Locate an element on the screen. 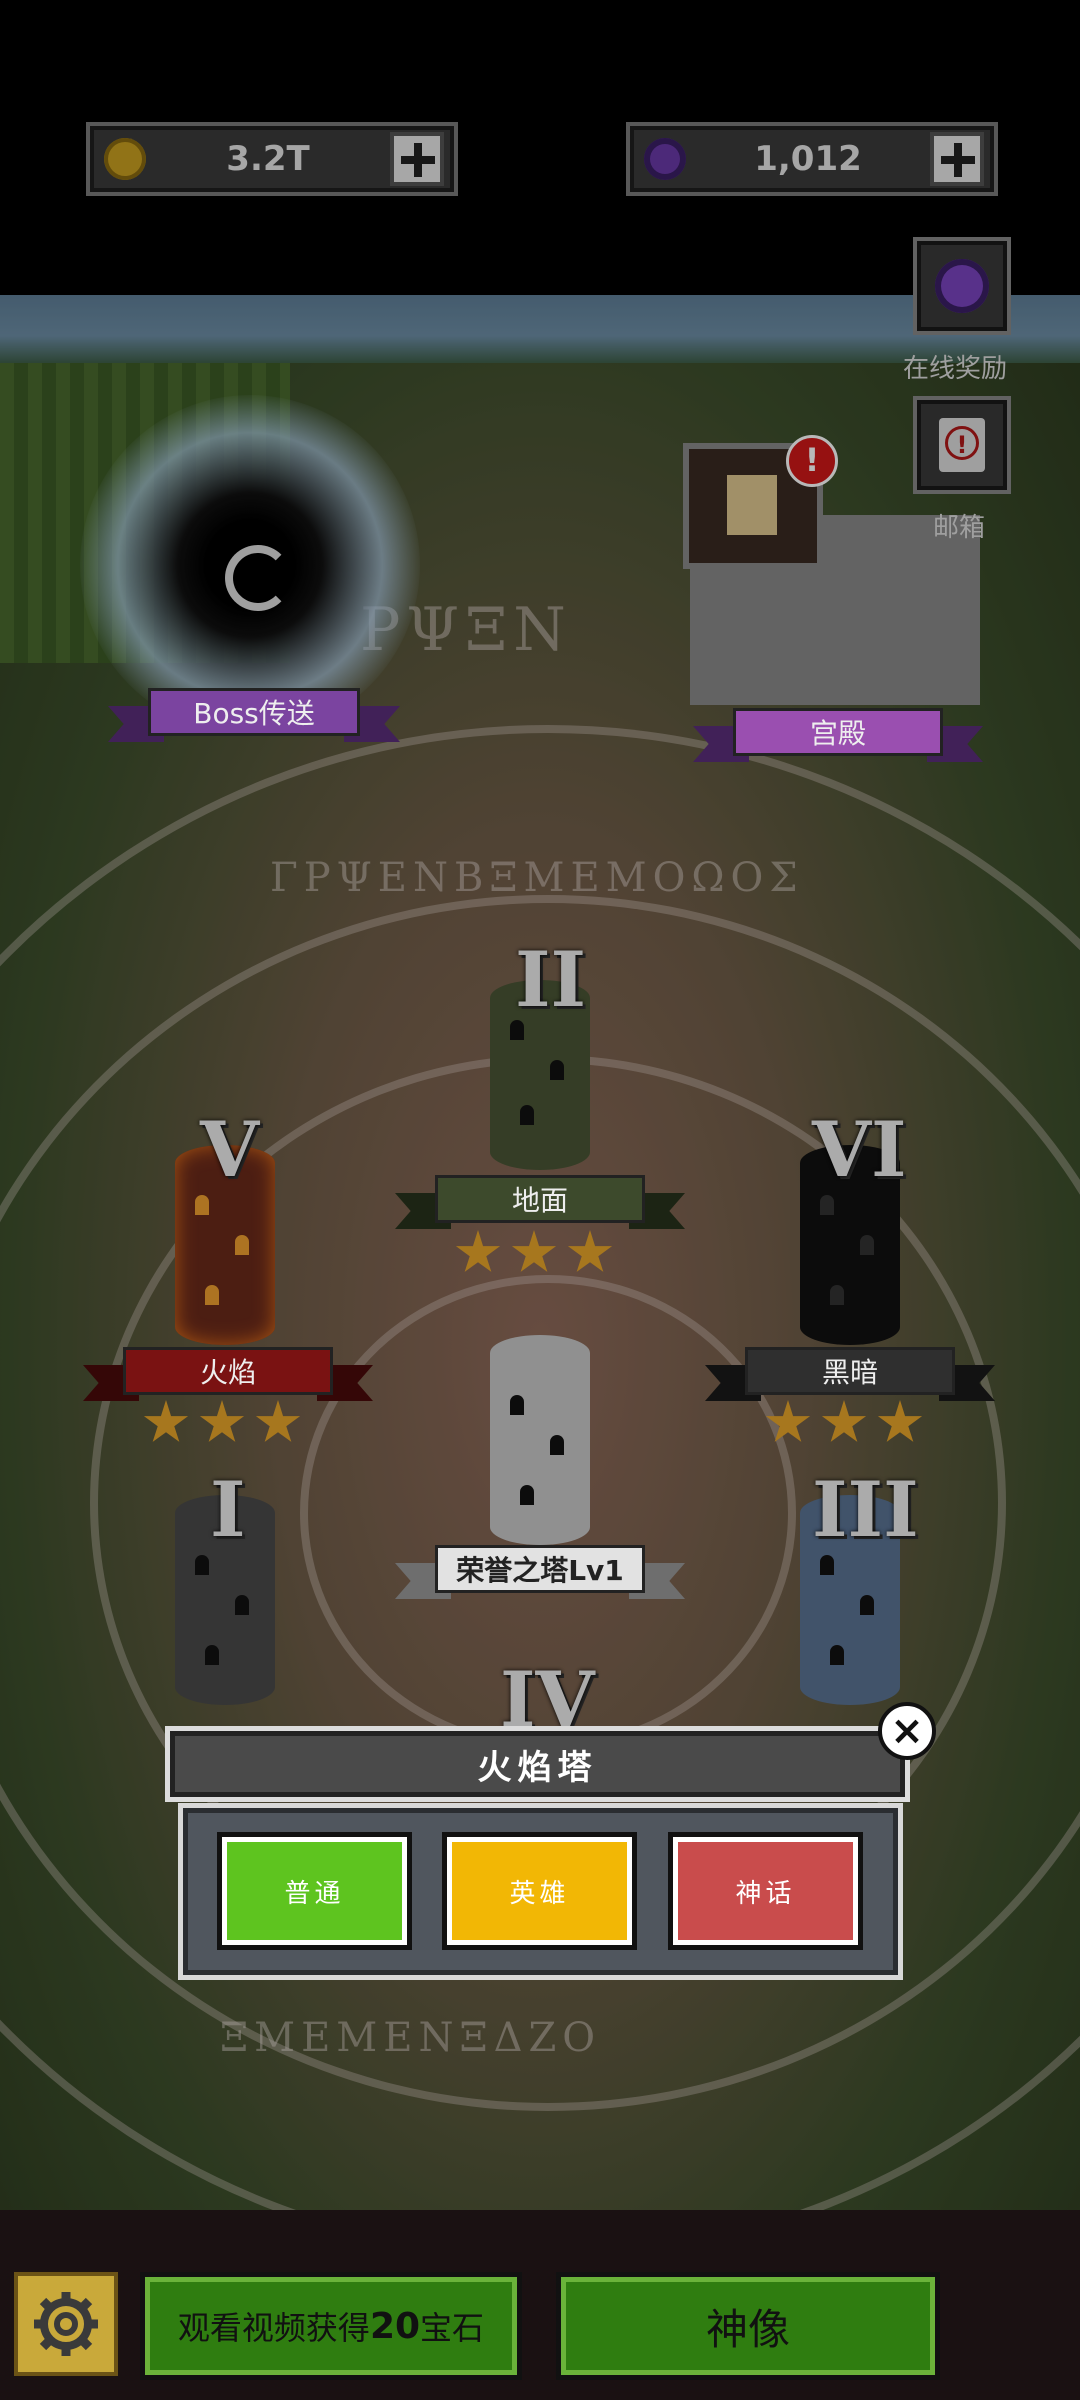 This screenshot has height=2400, width=1080. settings-button is located at coordinates (66, 2324).